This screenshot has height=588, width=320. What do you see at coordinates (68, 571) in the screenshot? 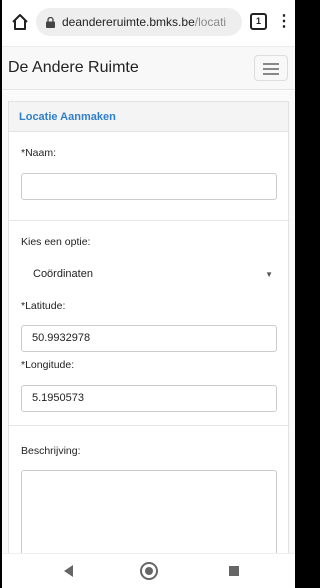
I see `back-icon` at bounding box center [68, 571].